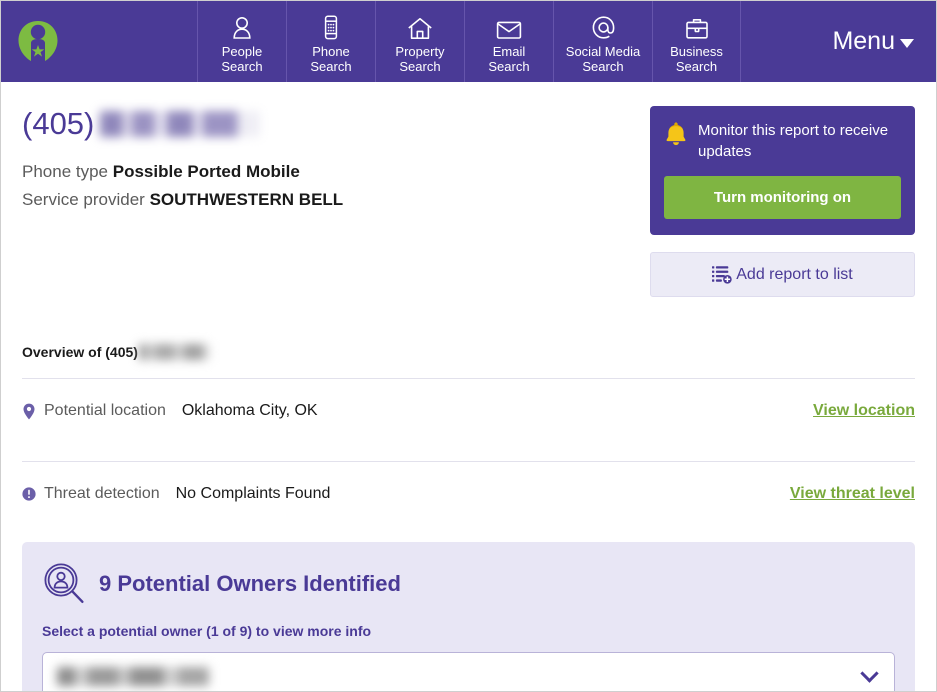 The image size is (937, 692). Describe the element at coordinates (206, 171) in the screenshot. I see `phone-type-value: Possible Ported Mobile` at that location.